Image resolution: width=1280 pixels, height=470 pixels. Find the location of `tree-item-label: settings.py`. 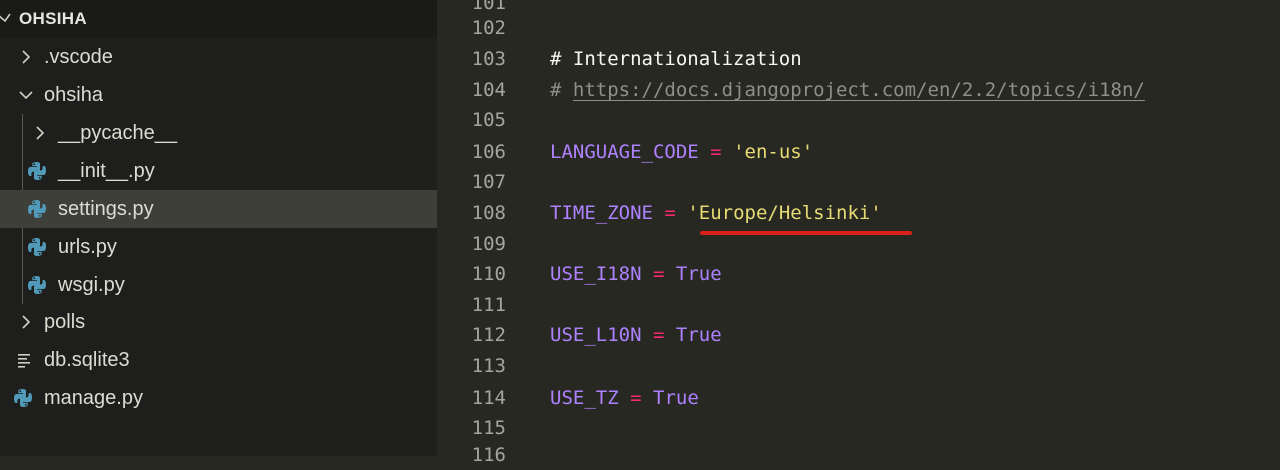

tree-item-label: settings.py is located at coordinates (106, 209).